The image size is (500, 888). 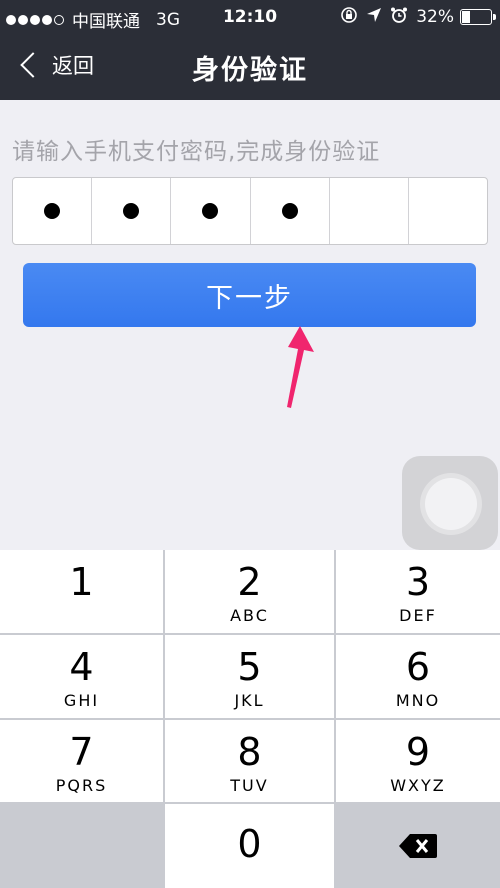 I want to click on key-3: 3 DEF, so click(x=418, y=591).